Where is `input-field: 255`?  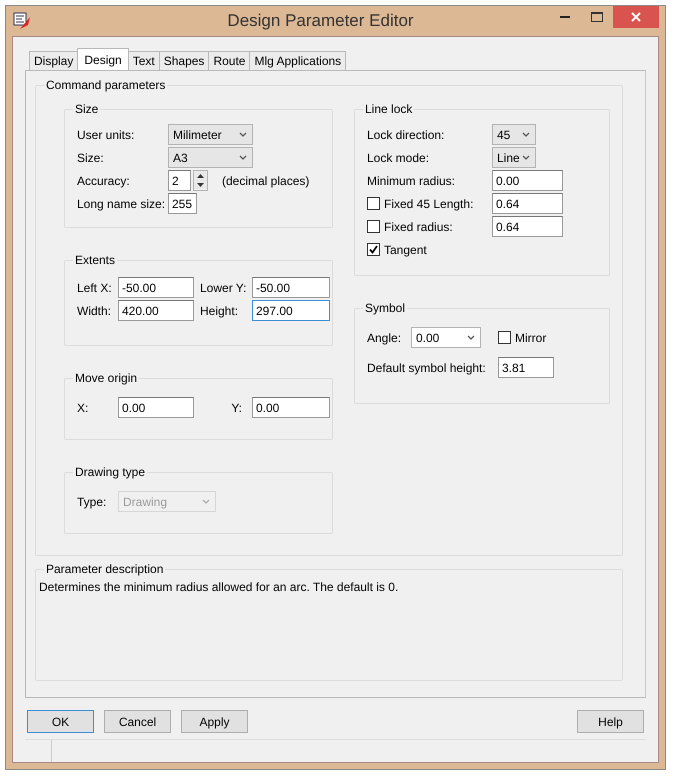
input-field: 255 is located at coordinates (182, 203).